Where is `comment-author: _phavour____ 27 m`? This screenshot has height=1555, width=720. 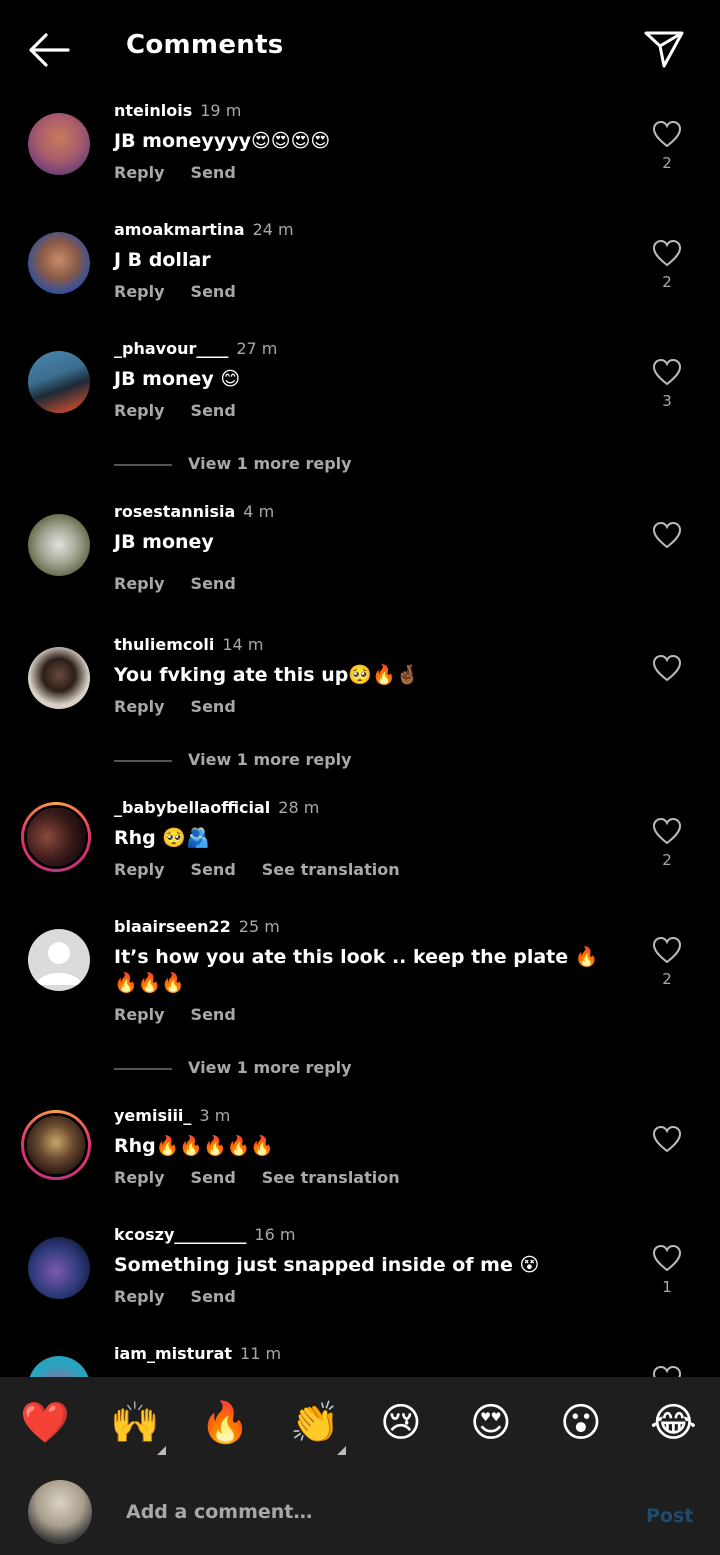
comment-author: _phavour____ 27 m is located at coordinates (195, 348).